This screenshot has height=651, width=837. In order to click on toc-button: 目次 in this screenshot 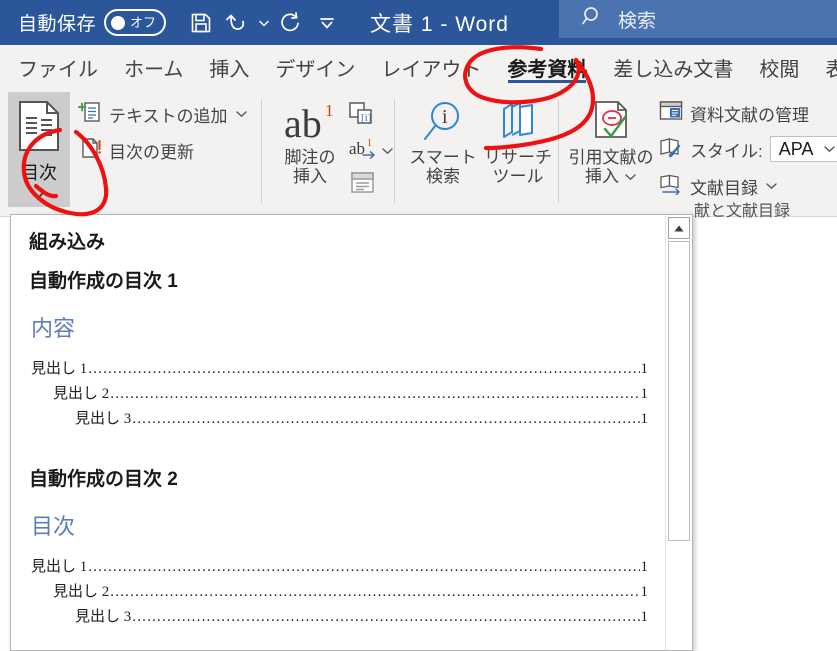, I will do `click(39, 149)`.